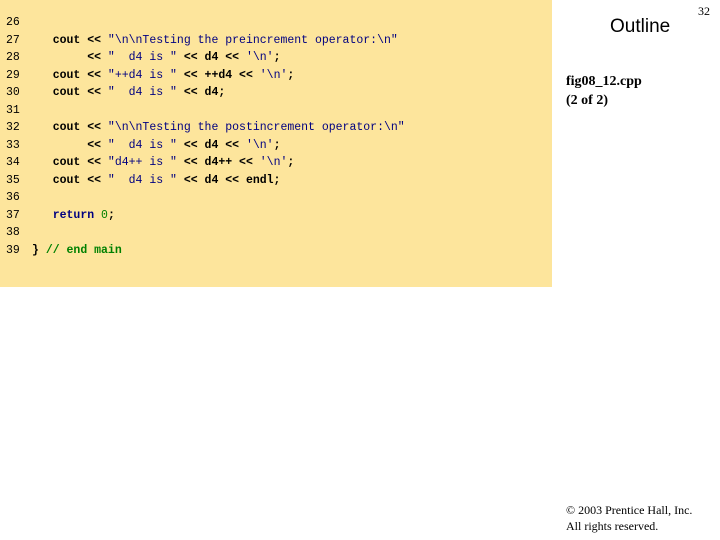 The width and height of the screenshot is (720, 540). What do you see at coordinates (13, 110) in the screenshot?
I see `line-number: 31` at bounding box center [13, 110].